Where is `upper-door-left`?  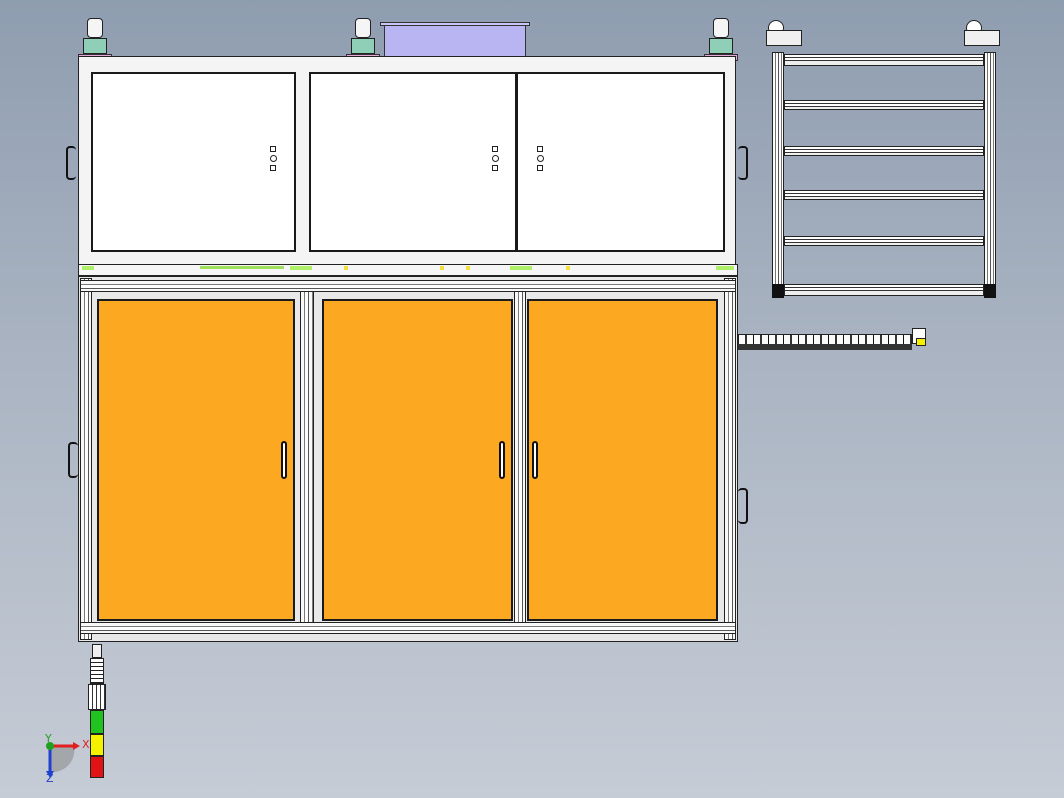
upper-door-left is located at coordinates (193, 162).